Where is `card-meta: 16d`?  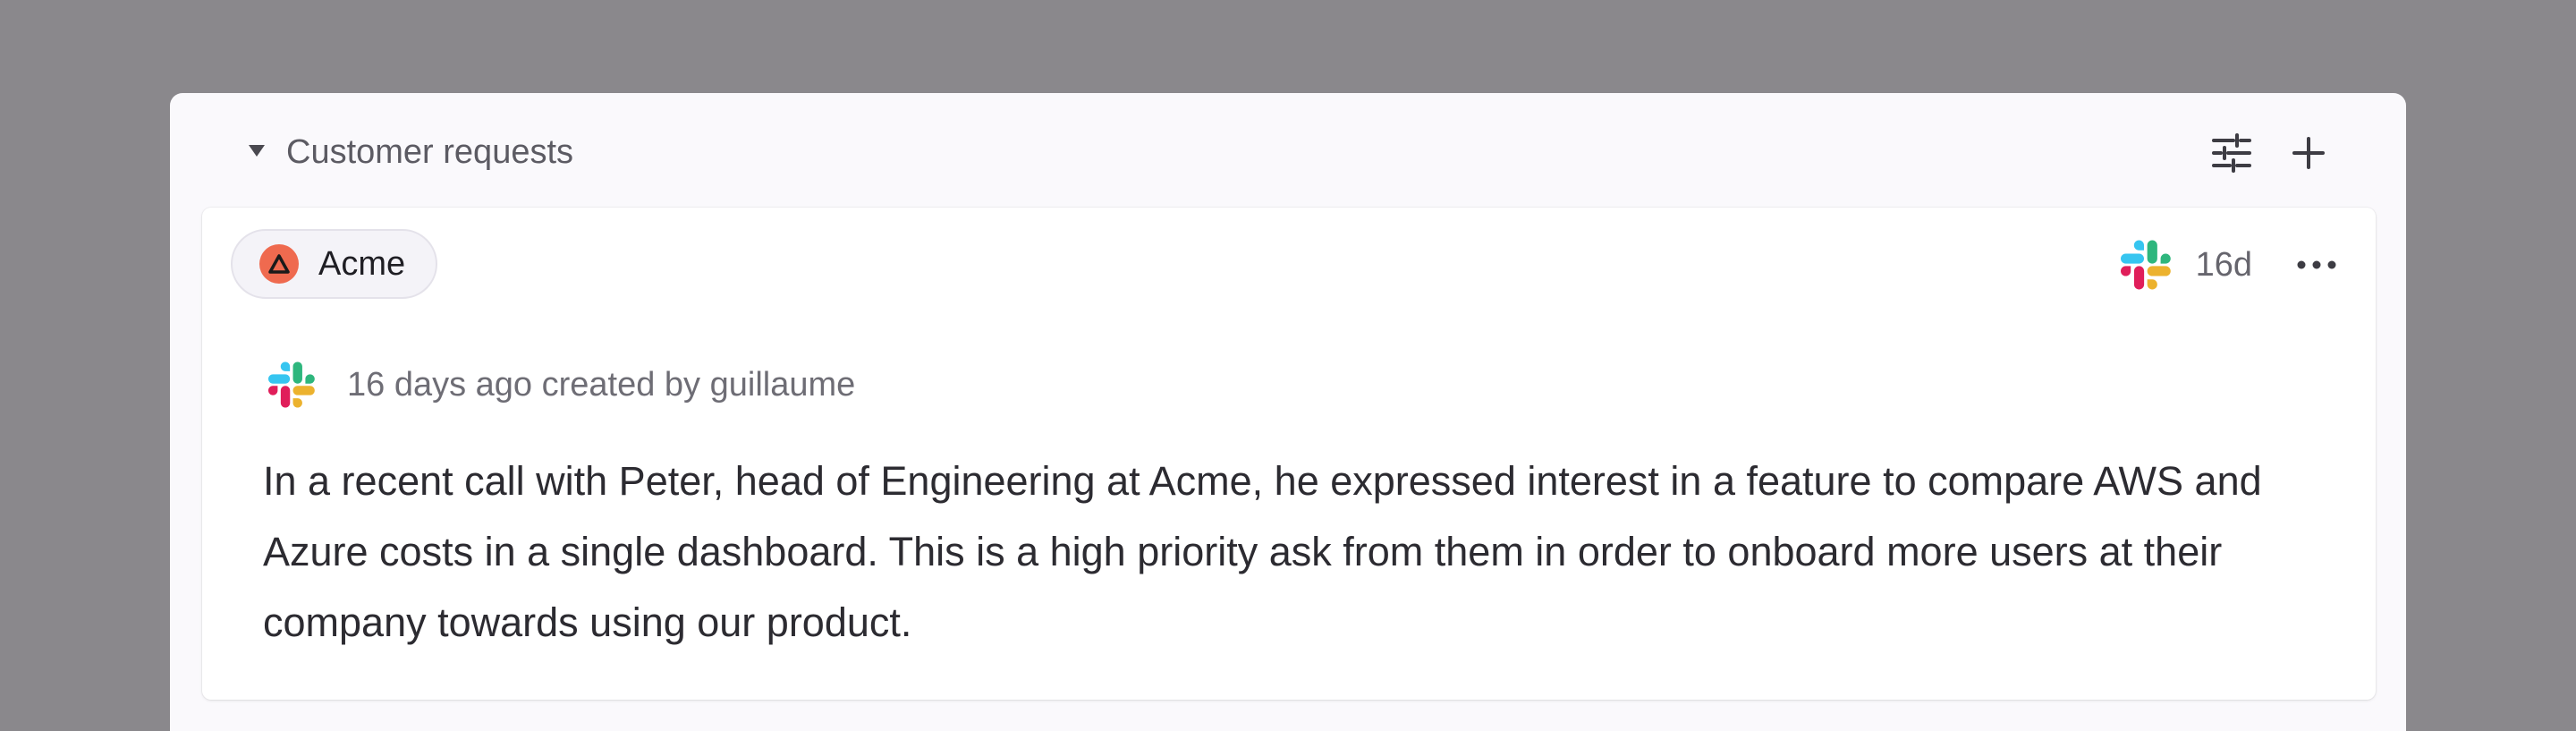 card-meta: 16d is located at coordinates (2231, 265).